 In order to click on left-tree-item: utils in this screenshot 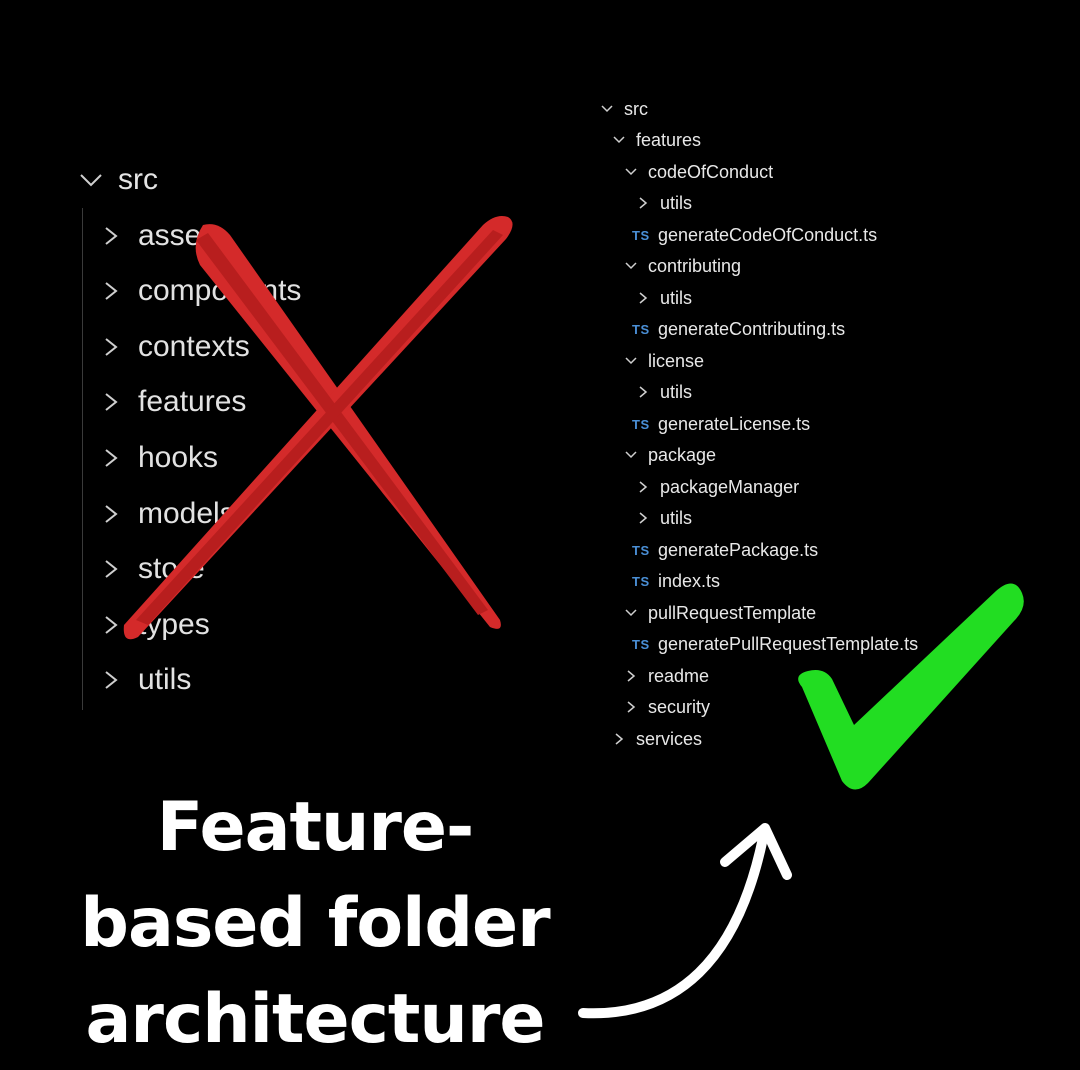, I will do `click(146, 680)`.